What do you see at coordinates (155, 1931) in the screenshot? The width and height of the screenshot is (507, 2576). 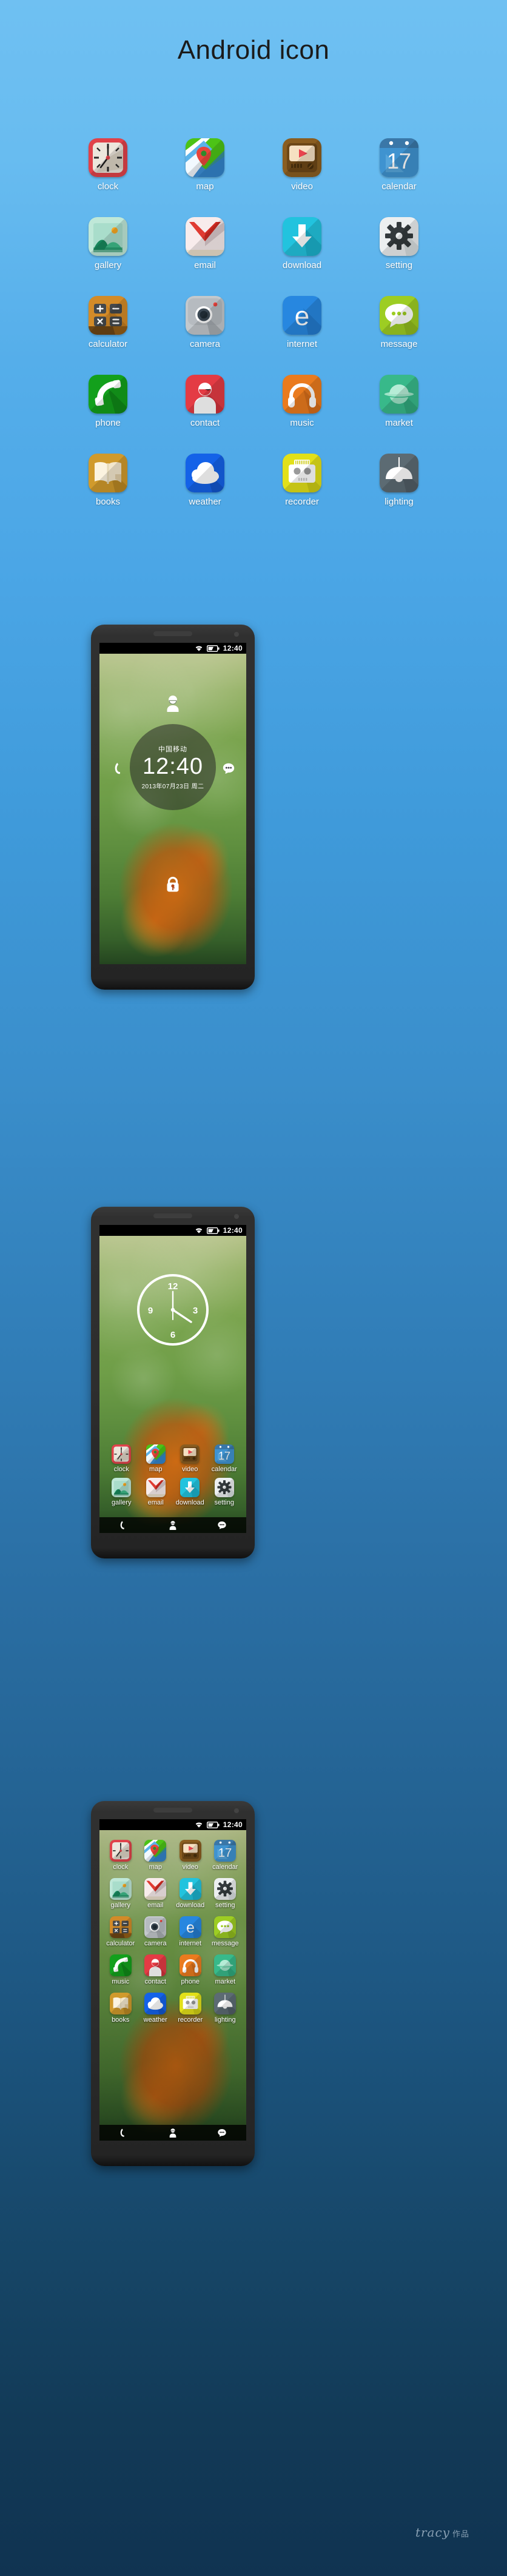 I see `drawer-app-camera: camera` at bounding box center [155, 1931].